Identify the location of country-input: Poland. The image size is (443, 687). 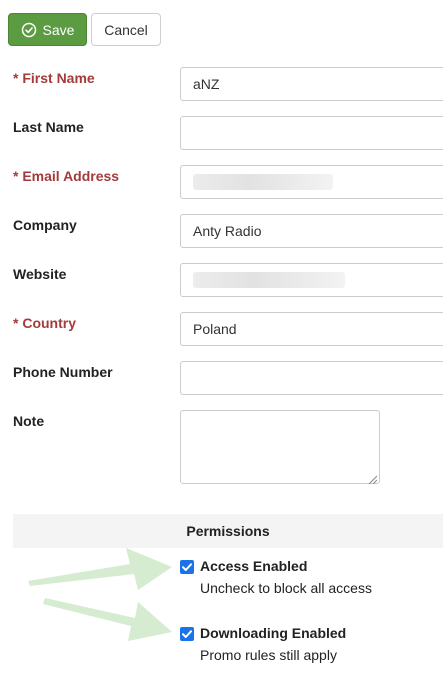
(311, 329).